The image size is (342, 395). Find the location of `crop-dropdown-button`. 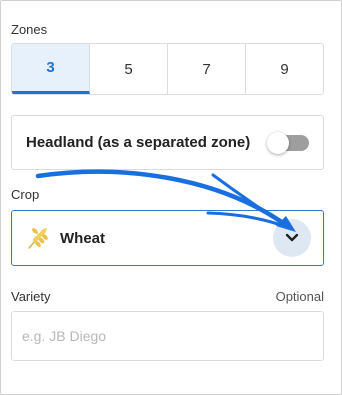

crop-dropdown-button is located at coordinates (292, 238).